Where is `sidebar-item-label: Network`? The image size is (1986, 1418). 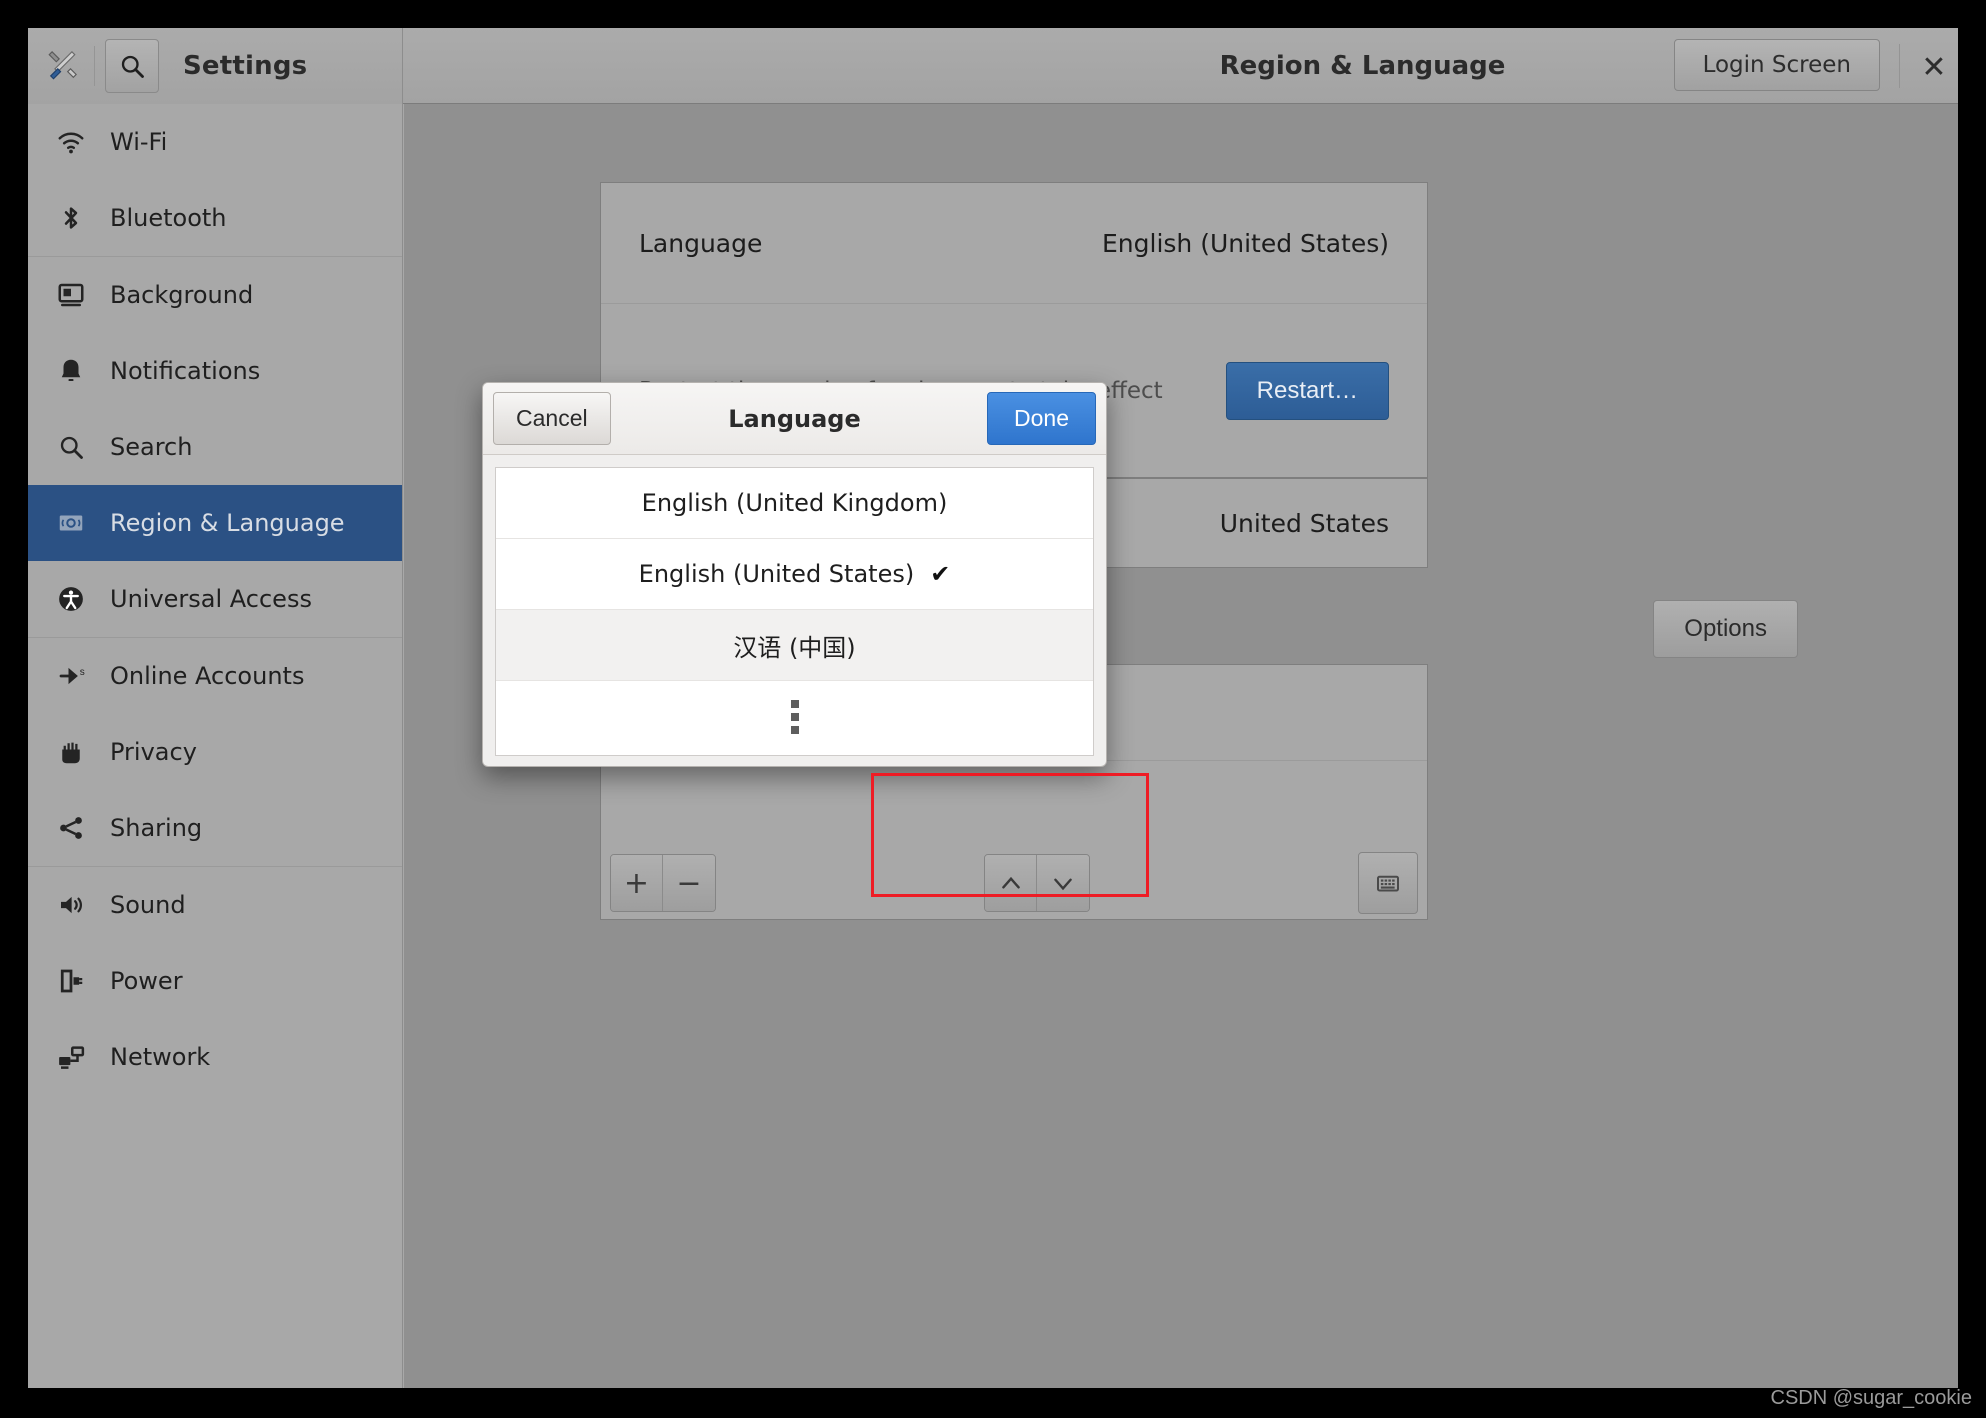
sidebar-item-label: Network is located at coordinates (160, 1057).